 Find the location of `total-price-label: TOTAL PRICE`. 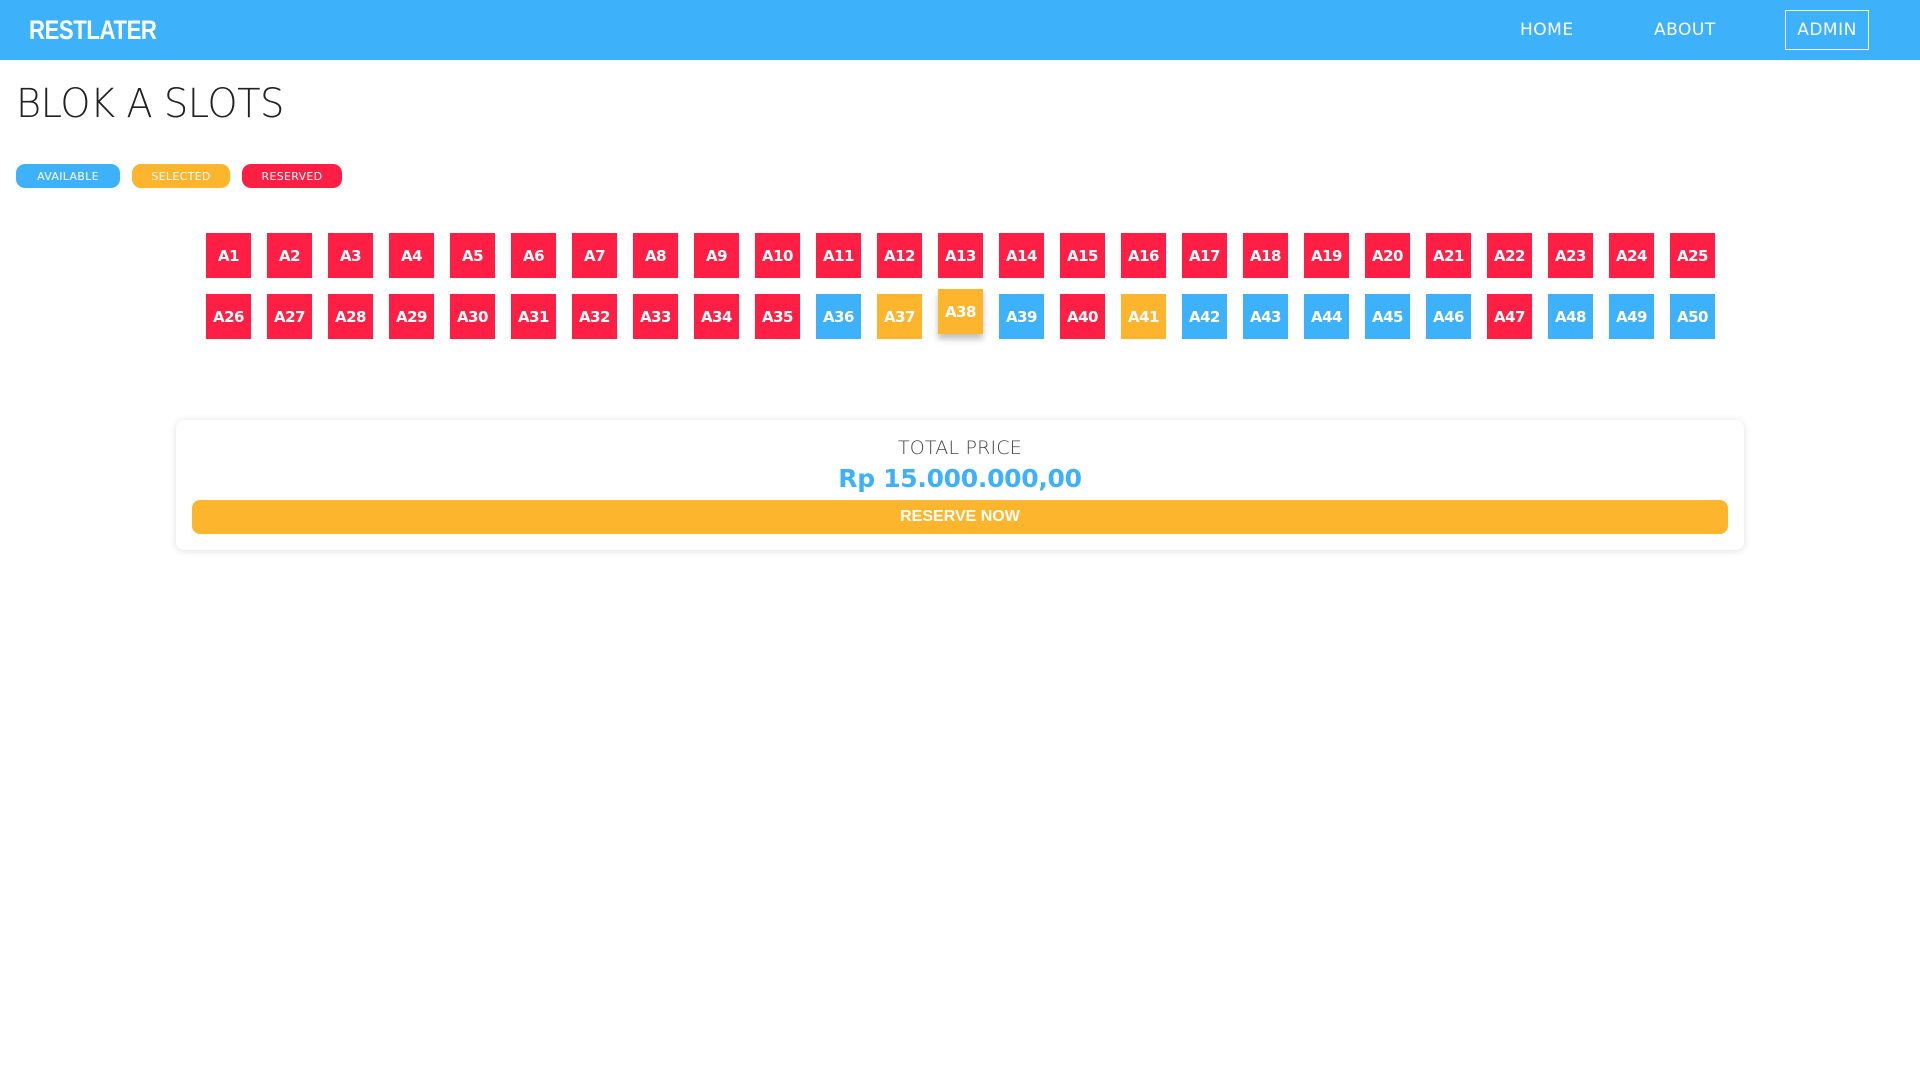

total-price-label: TOTAL PRICE is located at coordinates (960, 448).